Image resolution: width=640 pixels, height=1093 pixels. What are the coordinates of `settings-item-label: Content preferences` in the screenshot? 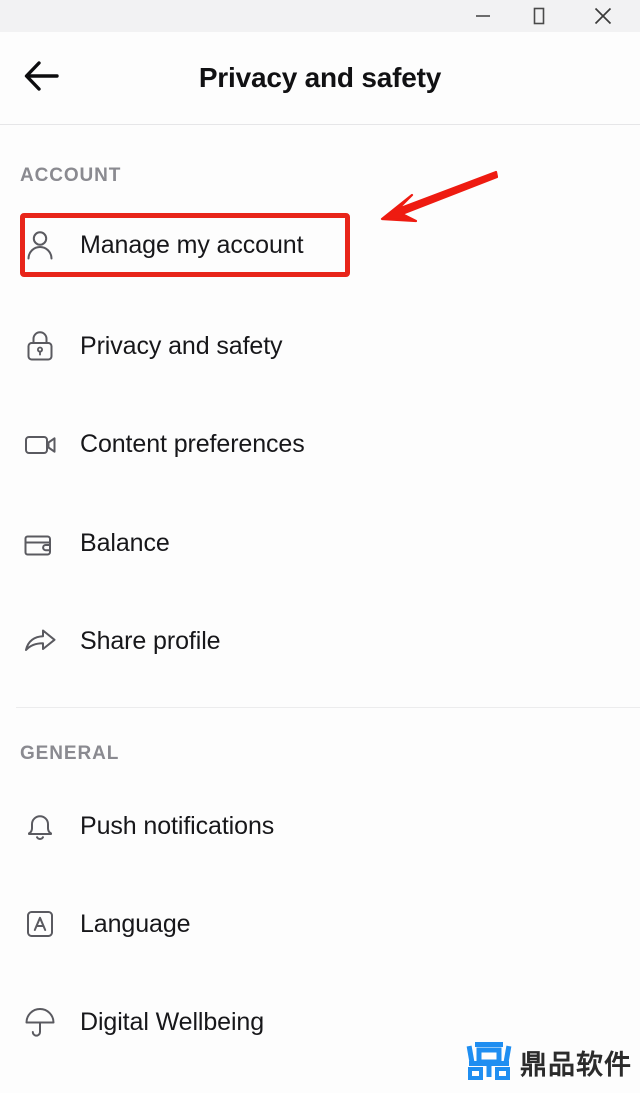 It's located at (192, 443).